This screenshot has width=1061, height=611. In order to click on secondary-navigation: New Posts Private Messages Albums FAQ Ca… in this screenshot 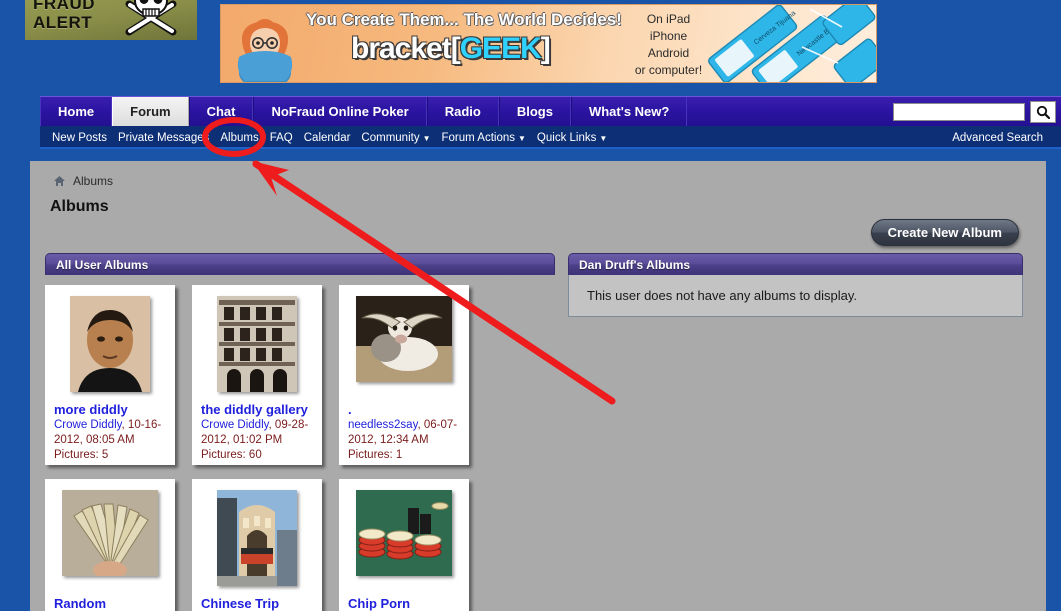, I will do `click(550, 137)`.